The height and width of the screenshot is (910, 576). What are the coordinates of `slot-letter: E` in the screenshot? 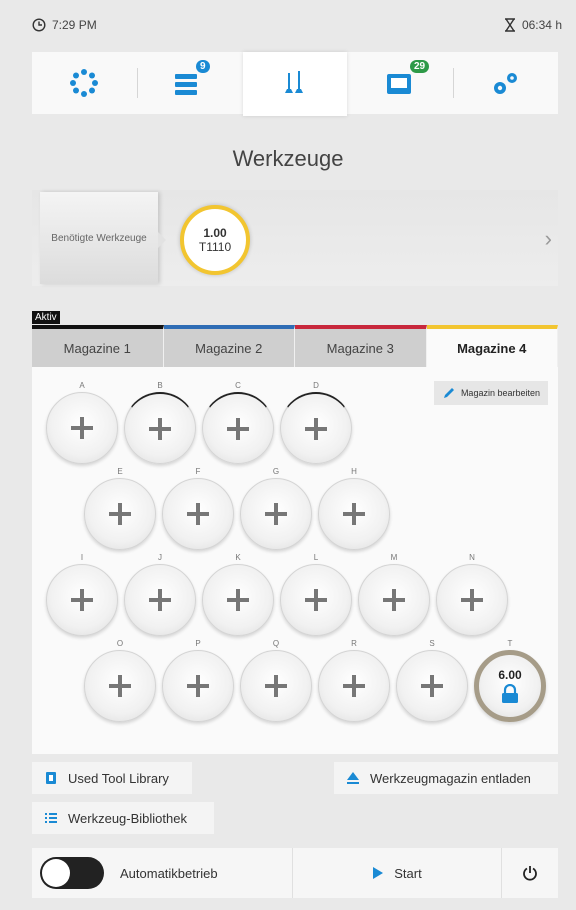 It's located at (120, 471).